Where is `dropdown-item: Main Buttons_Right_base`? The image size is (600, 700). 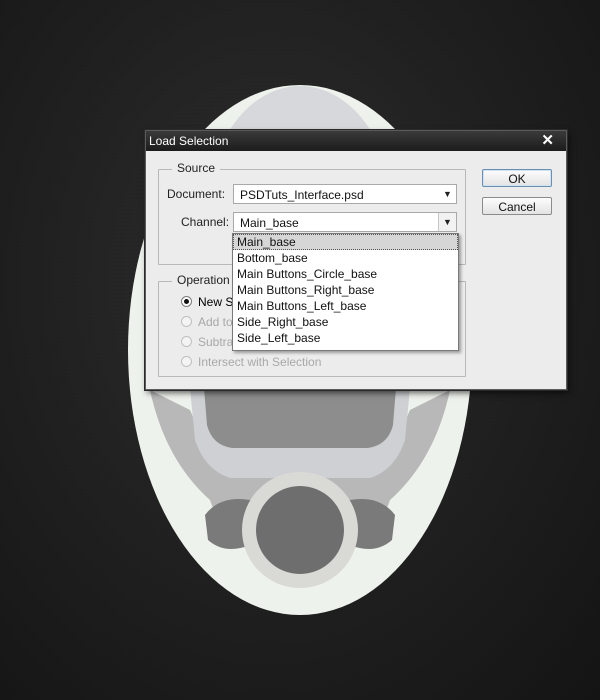
dropdown-item: Main Buttons_Right_base is located at coordinates (345, 290).